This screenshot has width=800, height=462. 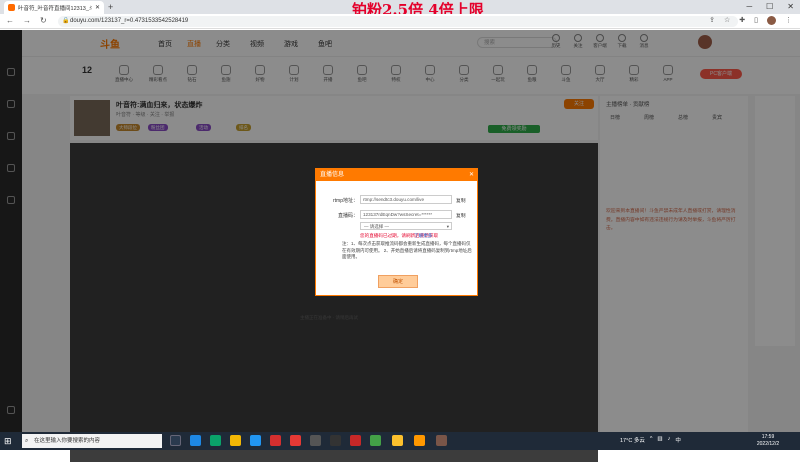 I want to click on lock-icon: 🔒, so click(x=66, y=21).